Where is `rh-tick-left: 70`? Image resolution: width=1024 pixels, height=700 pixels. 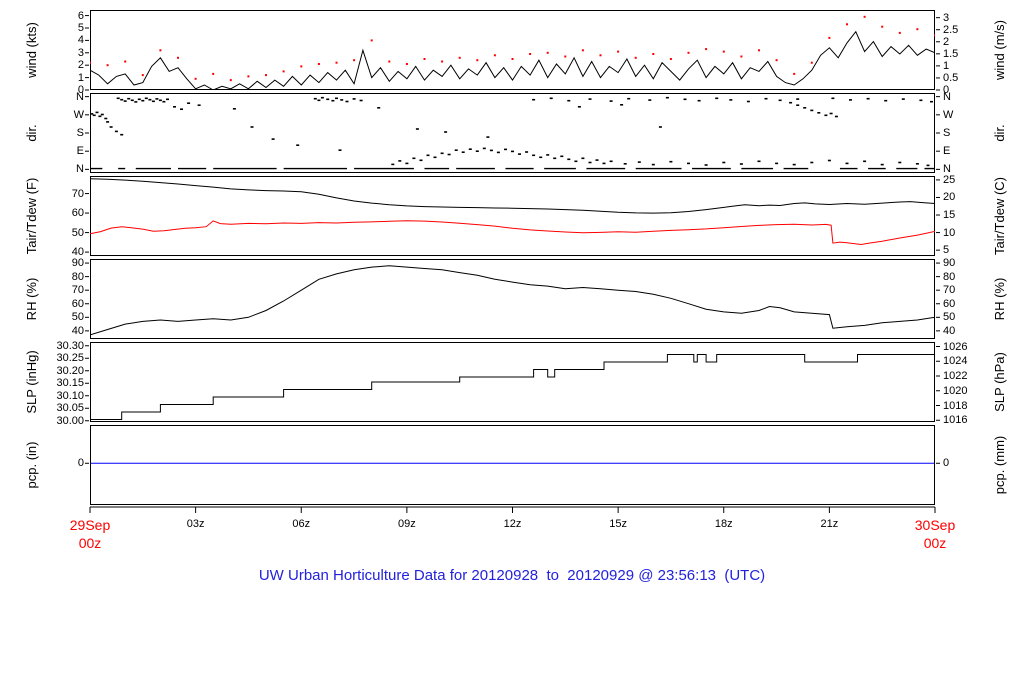
rh-tick-left: 70 is located at coordinates (77, 290).